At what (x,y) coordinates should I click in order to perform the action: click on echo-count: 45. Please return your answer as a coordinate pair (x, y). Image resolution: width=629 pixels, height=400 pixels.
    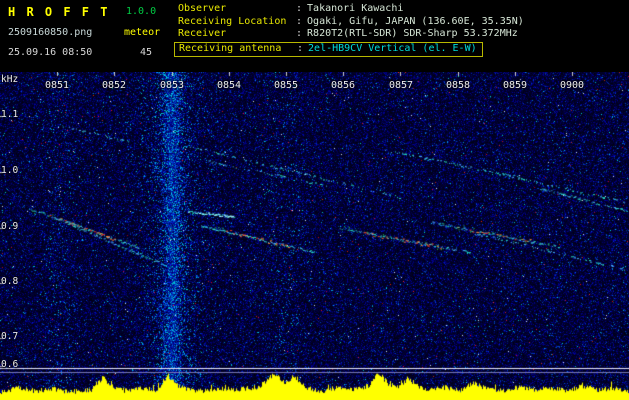
    Looking at the image, I should click on (146, 52).